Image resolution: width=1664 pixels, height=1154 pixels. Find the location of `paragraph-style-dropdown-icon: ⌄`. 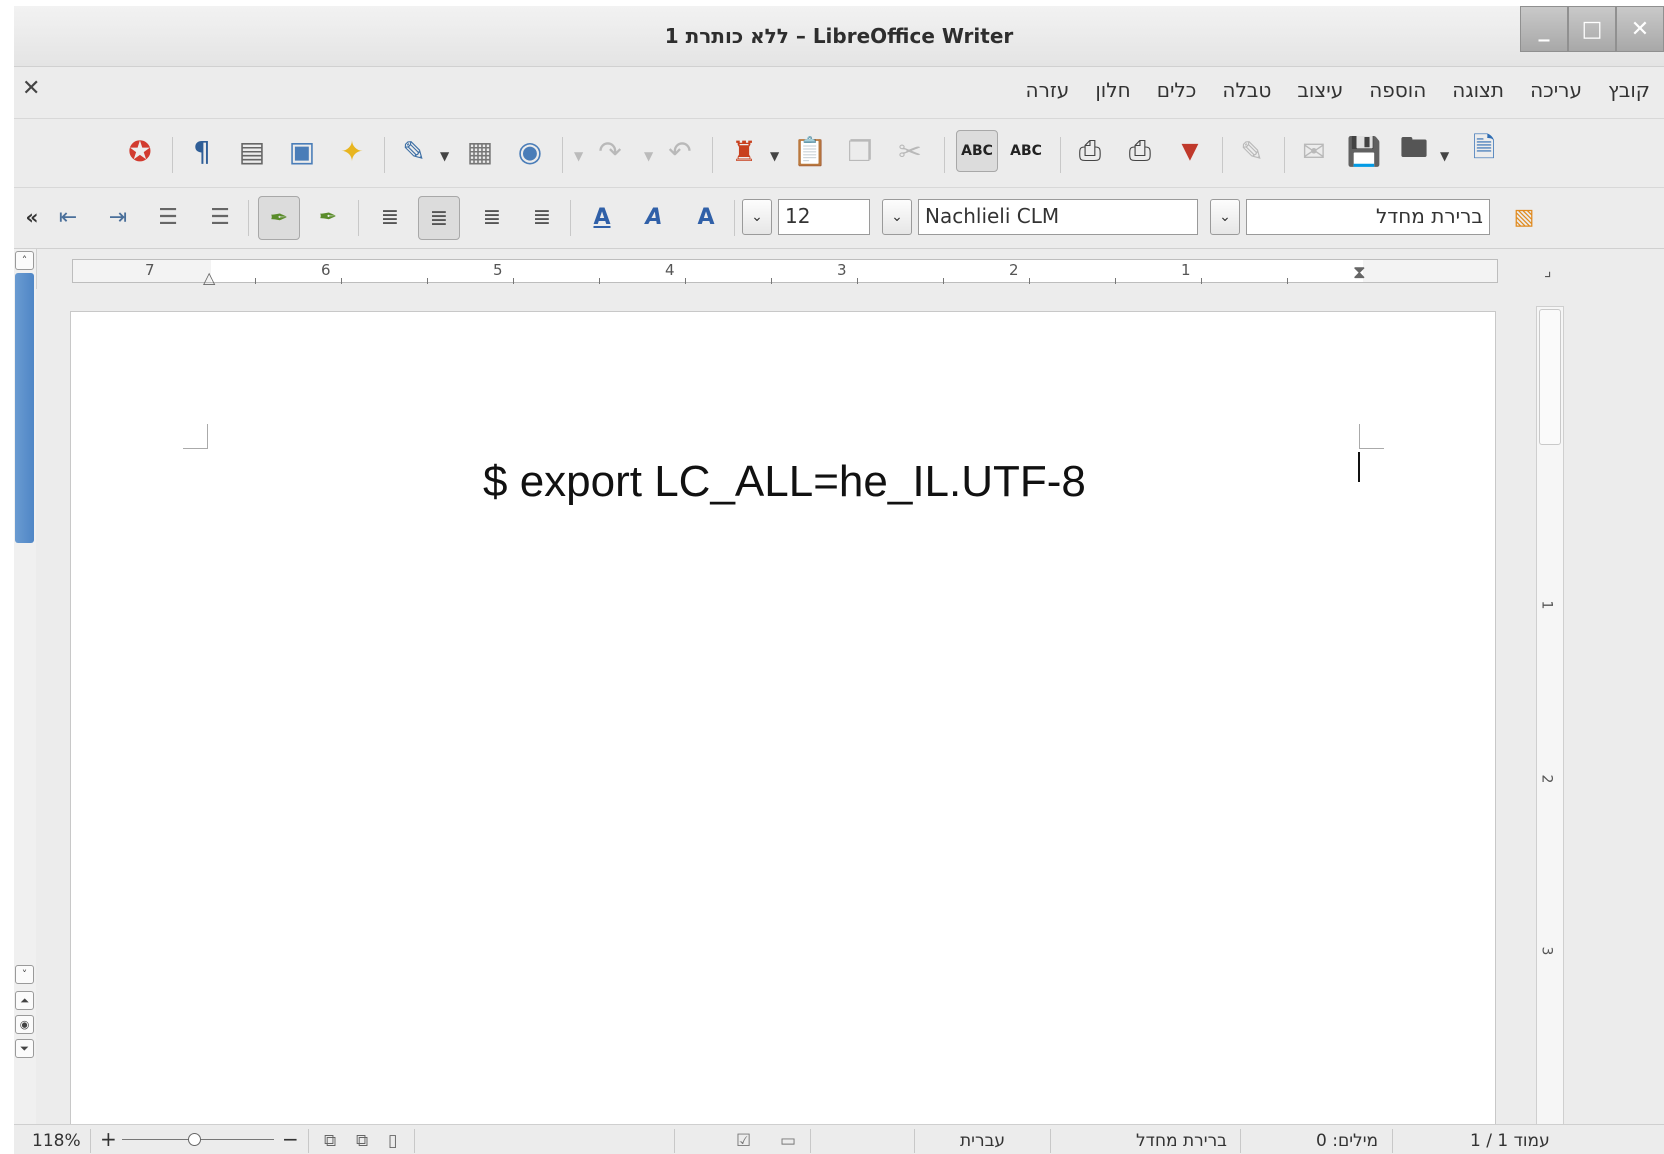

paragraph-style-dropdown-icon: ⌄ is located at coordinates (1225, 217).